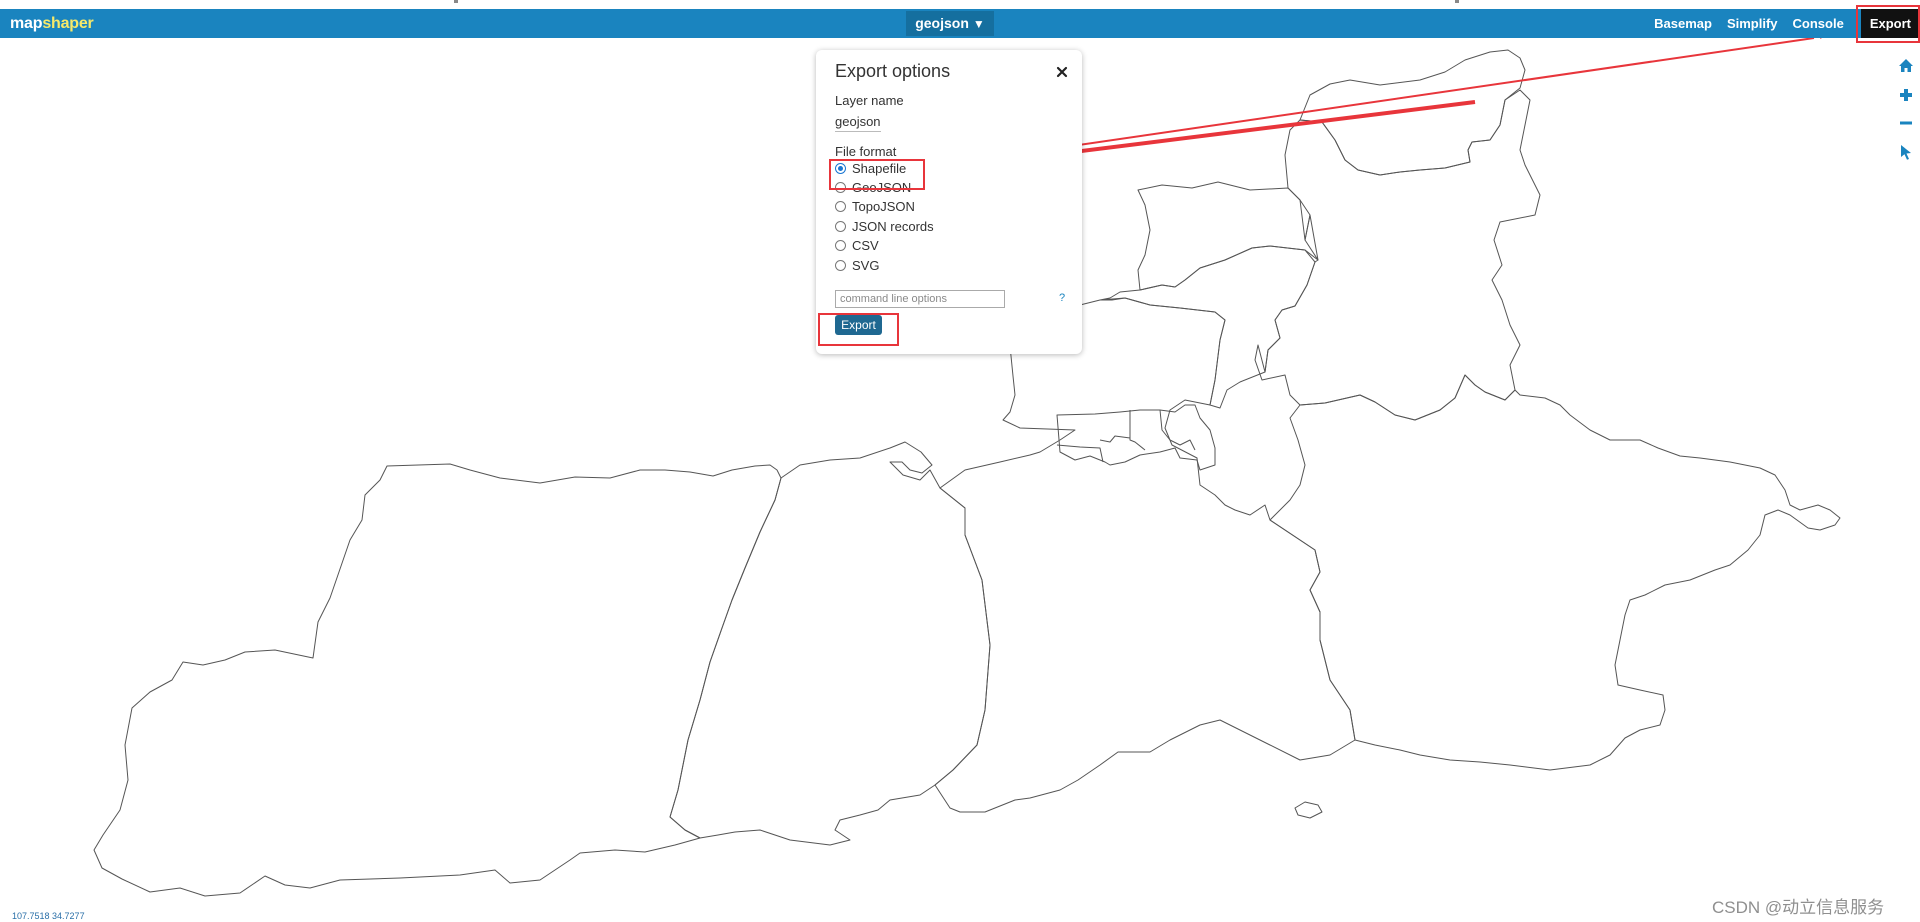 This screenshot has height=922, width=1920. What do you see at coordinates (840, 168) in the screenshot?
I see `radio-selected-icon` at bounding box center [840, 168].